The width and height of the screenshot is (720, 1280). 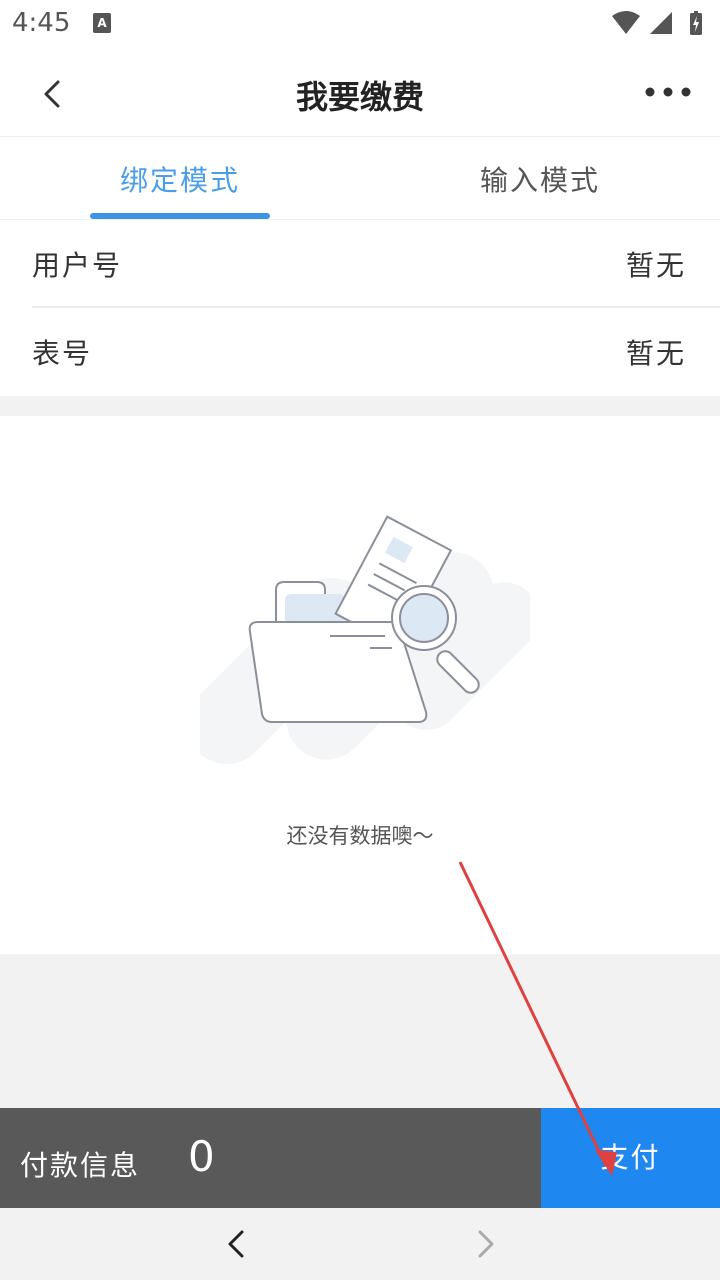 I want to click on tab-label: 输入模式, so click(x=539, y=180).